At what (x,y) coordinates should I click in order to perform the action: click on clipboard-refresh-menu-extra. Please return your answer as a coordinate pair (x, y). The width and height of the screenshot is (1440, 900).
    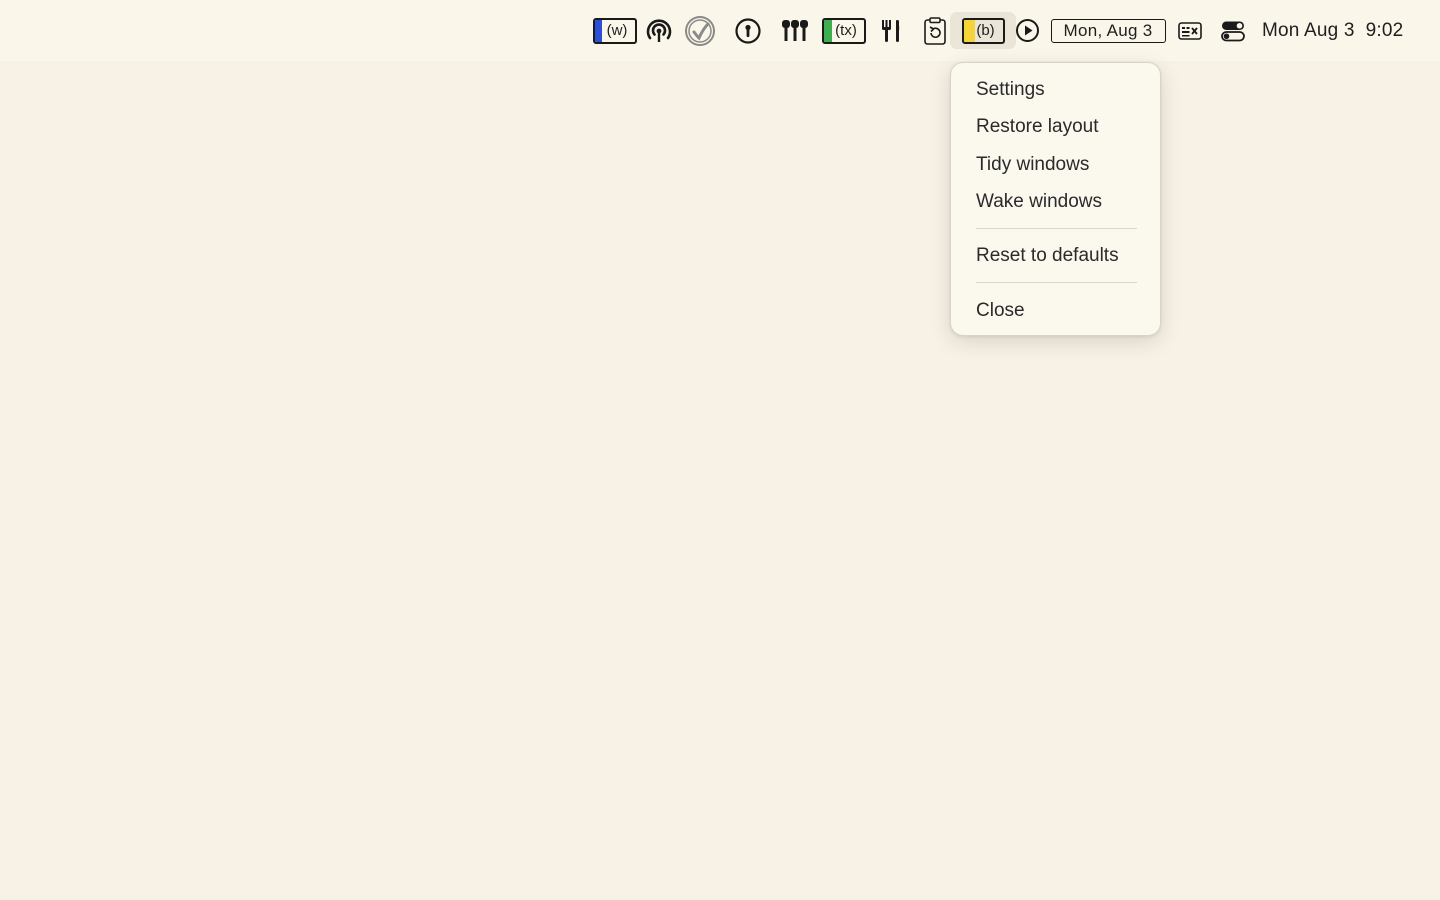
    Looking at the image, I should click on (935, 30).